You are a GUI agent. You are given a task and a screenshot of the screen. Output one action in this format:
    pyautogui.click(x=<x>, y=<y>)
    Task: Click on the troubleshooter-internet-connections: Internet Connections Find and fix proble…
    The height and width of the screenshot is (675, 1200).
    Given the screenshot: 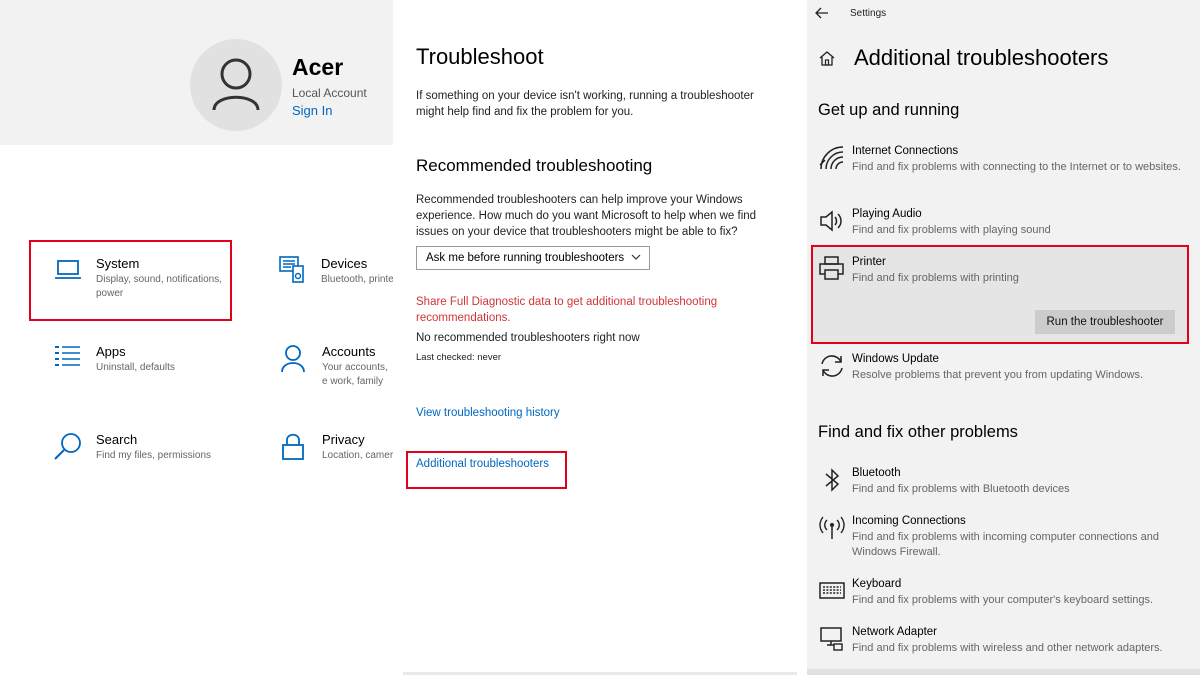 What is the action you would take?
    pyautogui.click(x=1004, y=168)
    